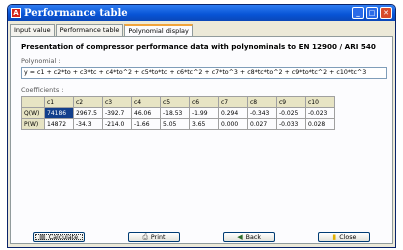  Describe the element at coordinates (59, 124) in the screenshot. I see `table-cell: 14872` at that location.